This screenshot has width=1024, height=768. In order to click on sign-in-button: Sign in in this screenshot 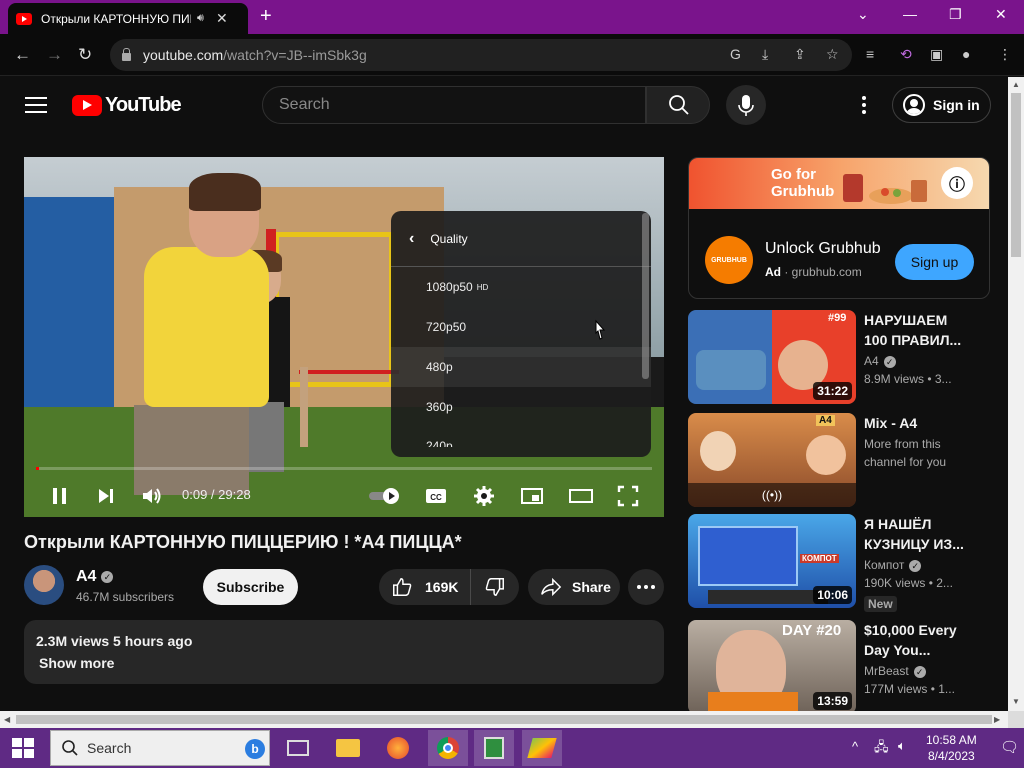, I will do `click(941, 105)`.